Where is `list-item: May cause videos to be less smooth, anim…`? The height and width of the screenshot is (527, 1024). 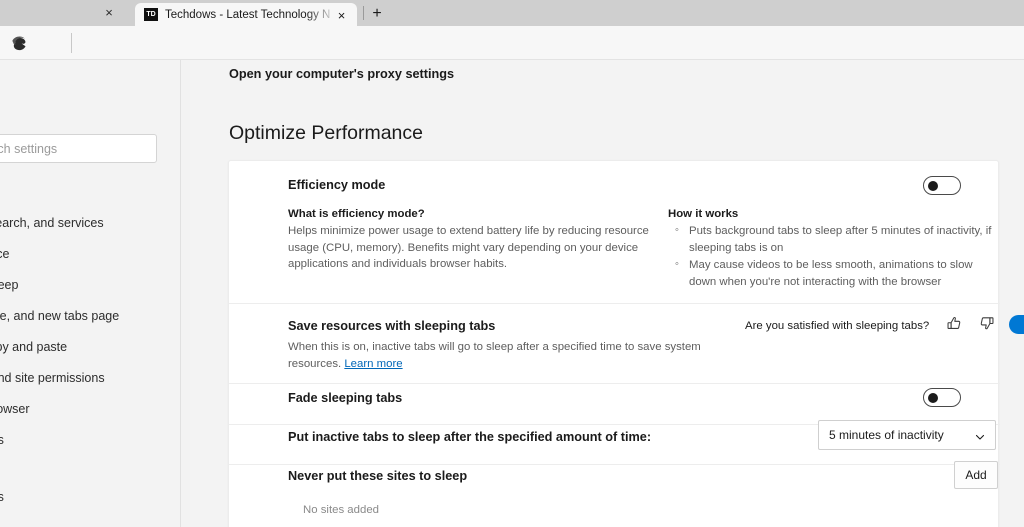
list-item: May cause videos to be less smooth, anim… is located at coordinates (833, 273).